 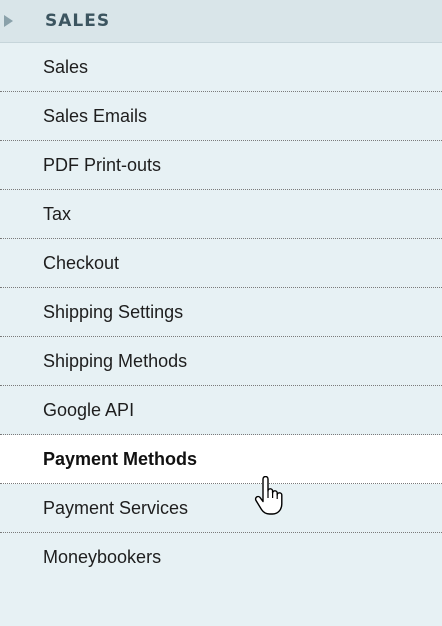 What do you see at coordinates (120, 459) in the screenshot?
I see `menu-item-label: Payment Methods` at bounding box center [120, 459].